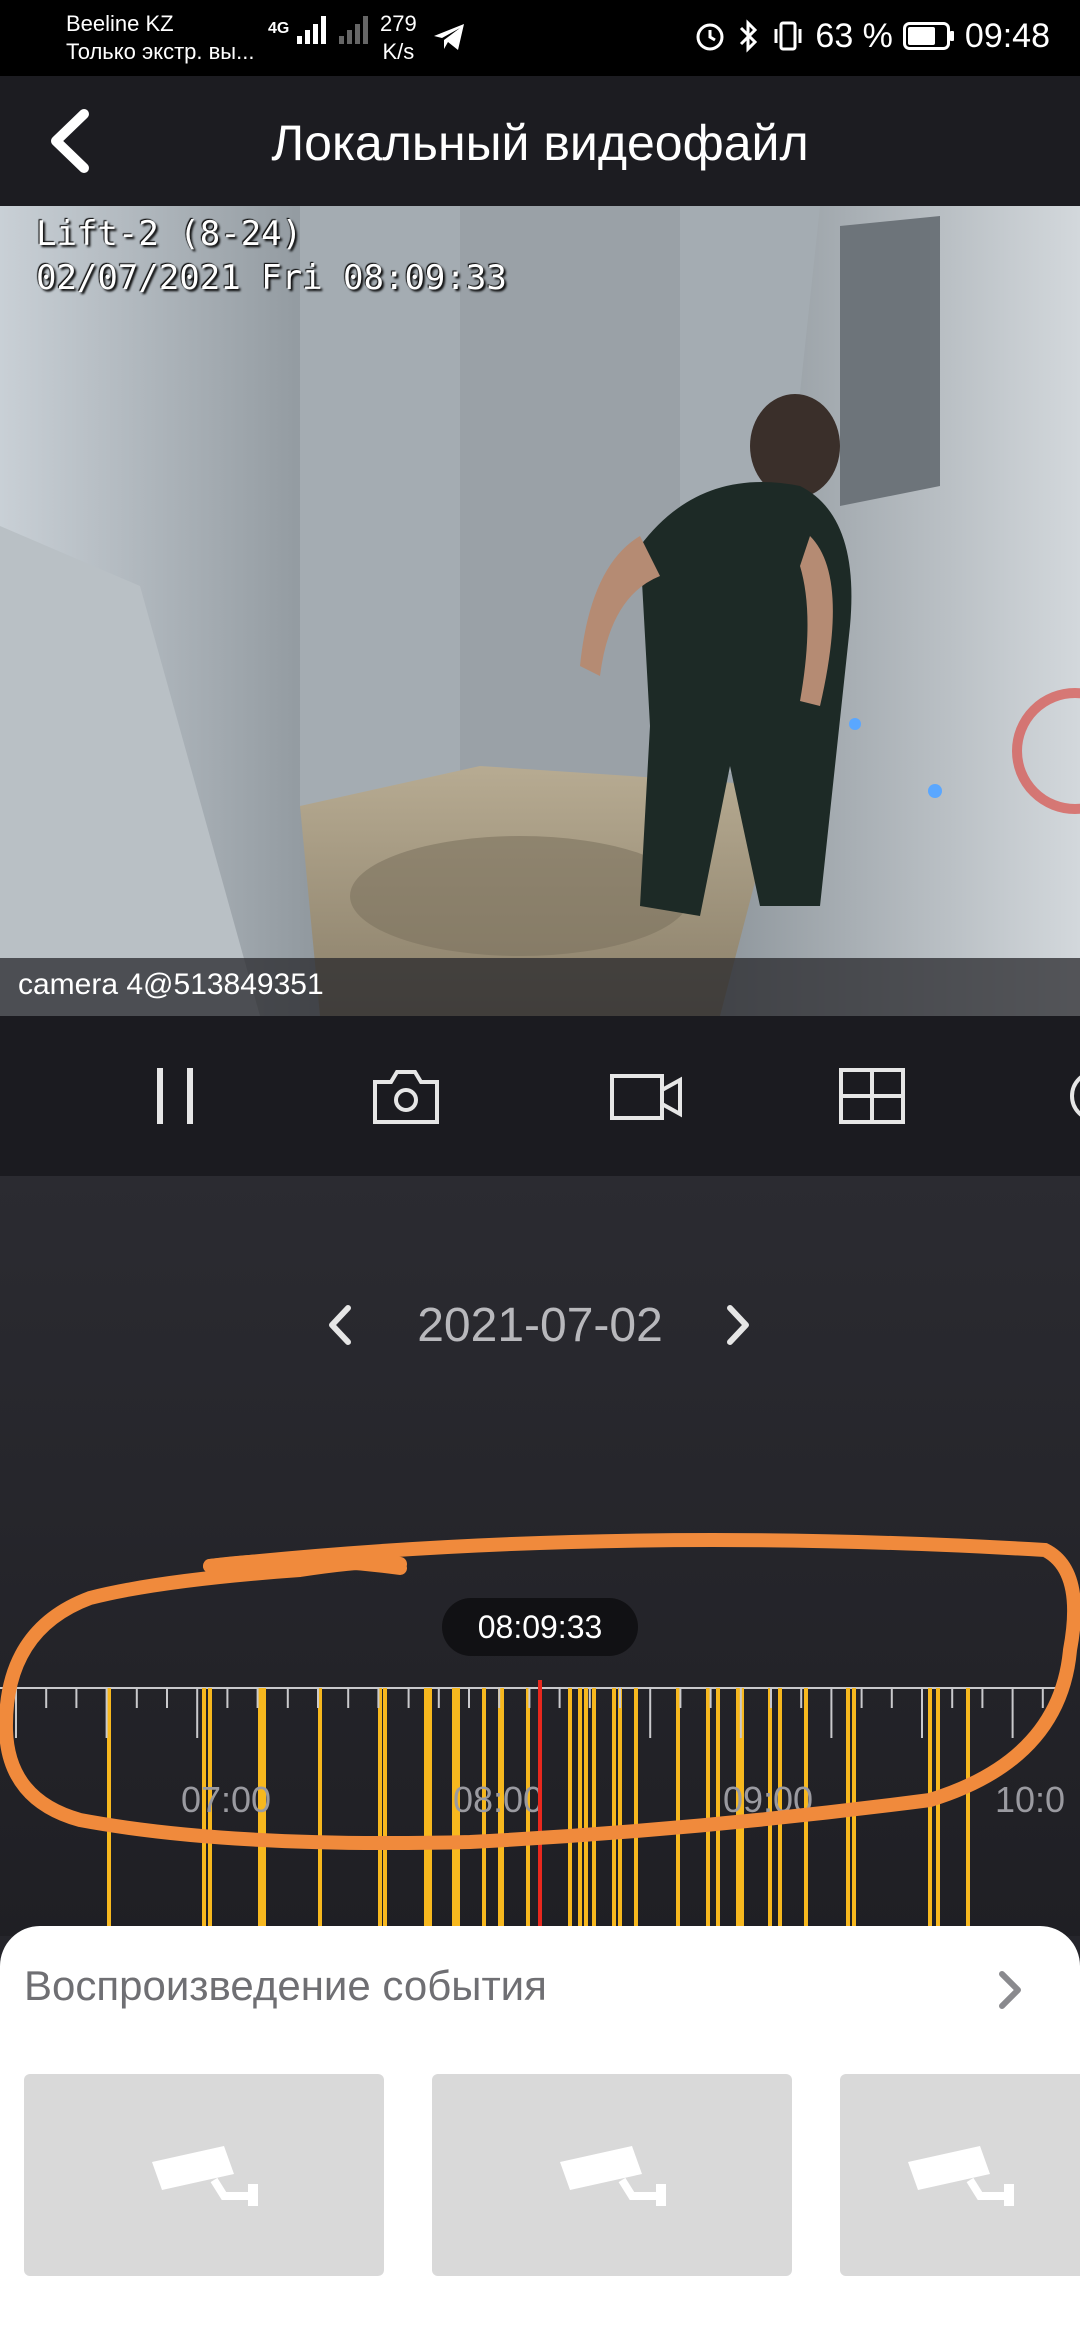 The width and height of the screenshot is (1080, 2340). I want to click on video-camera-icon, so click(646, 1097).